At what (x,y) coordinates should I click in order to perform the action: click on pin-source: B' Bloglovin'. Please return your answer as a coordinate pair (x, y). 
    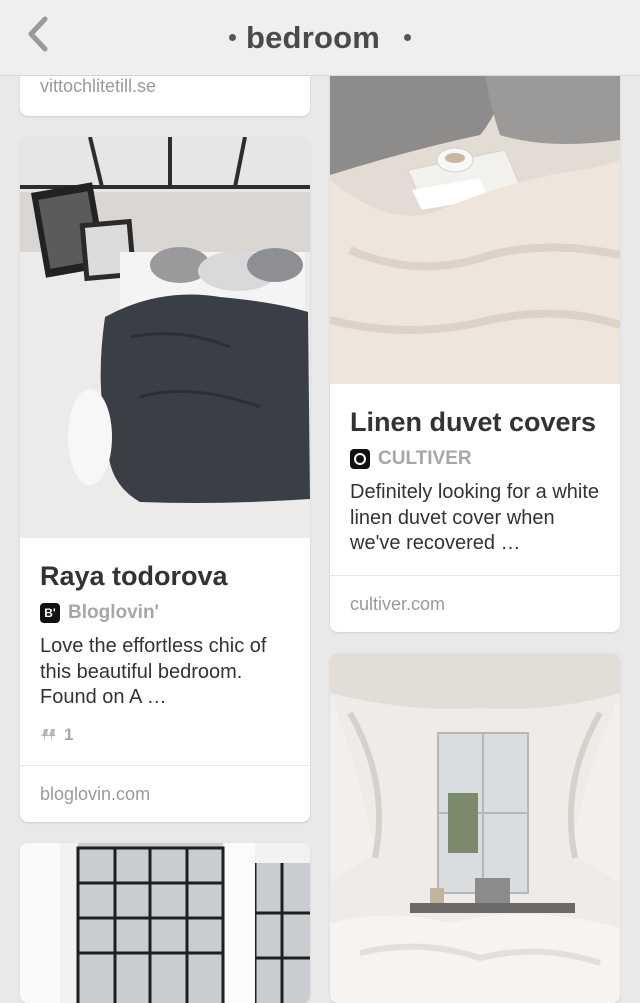
    Looking at the image, I should click on (165, 613).